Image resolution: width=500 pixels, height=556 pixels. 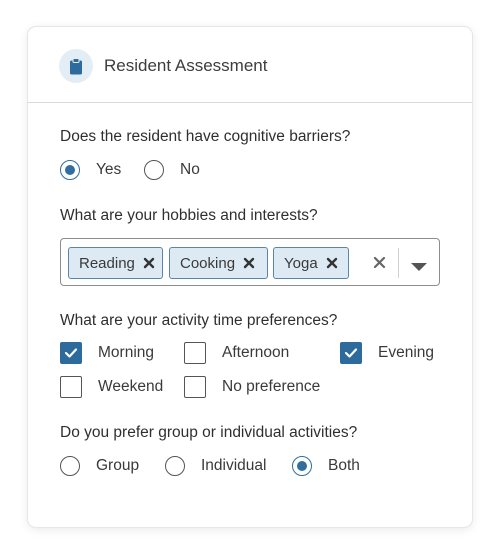 I want to click on radio-both, so click(x=302, y=466).